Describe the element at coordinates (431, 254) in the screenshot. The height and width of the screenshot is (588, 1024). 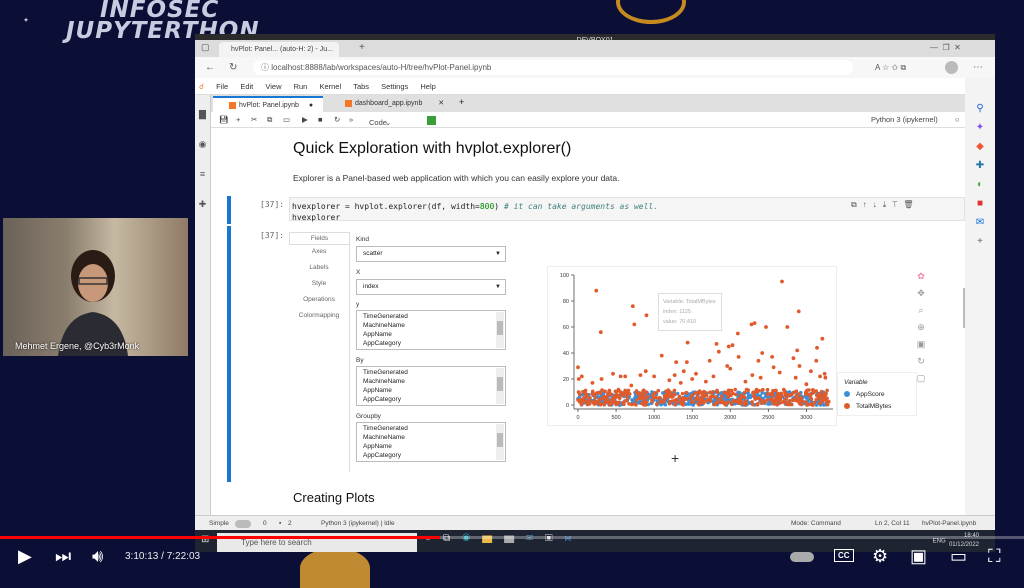
I see `kind-select: scatter ▼` at that location.